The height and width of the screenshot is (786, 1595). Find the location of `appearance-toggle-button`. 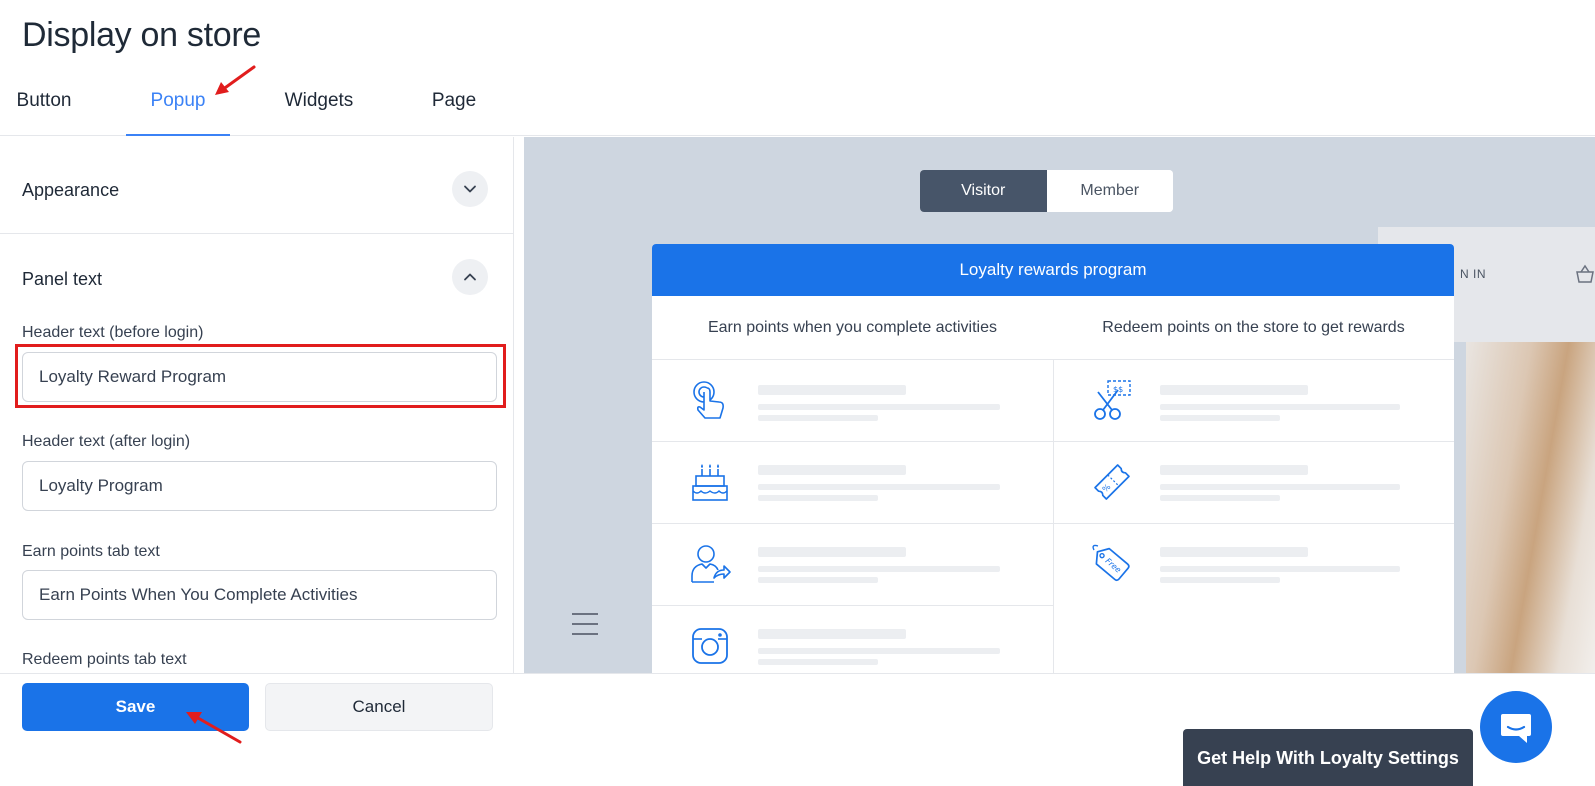

appearance-toggle-button is located at coordinates (470, 189).